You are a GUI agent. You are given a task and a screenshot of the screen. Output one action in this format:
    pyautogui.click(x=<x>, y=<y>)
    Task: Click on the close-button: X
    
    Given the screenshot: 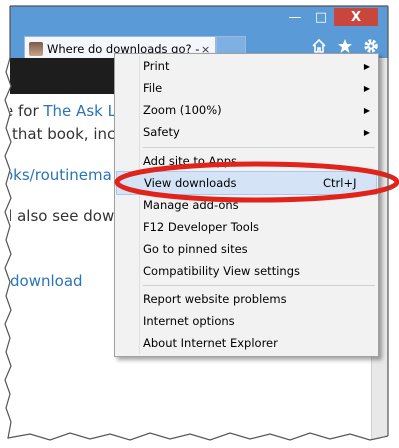 What is the action you would take?
    pyautogui.click(x=356, y=17)
    